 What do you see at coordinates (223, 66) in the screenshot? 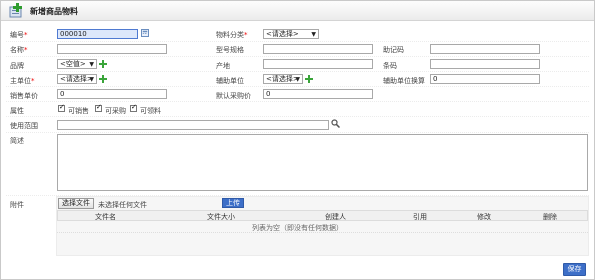
I see `origin-label: 产地` at bounding box center [223, 66].